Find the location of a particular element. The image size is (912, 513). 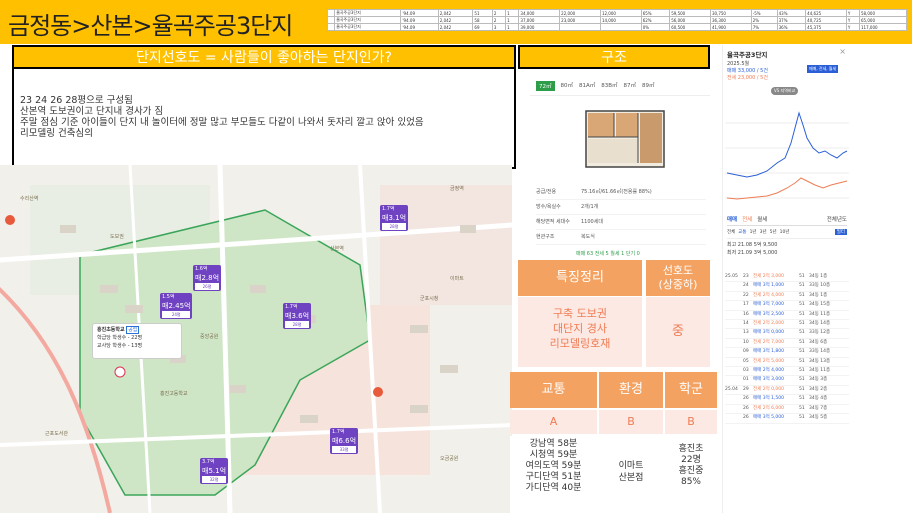

desc-line: 리모델링 건축심의 is located at coordinates (56, 133).